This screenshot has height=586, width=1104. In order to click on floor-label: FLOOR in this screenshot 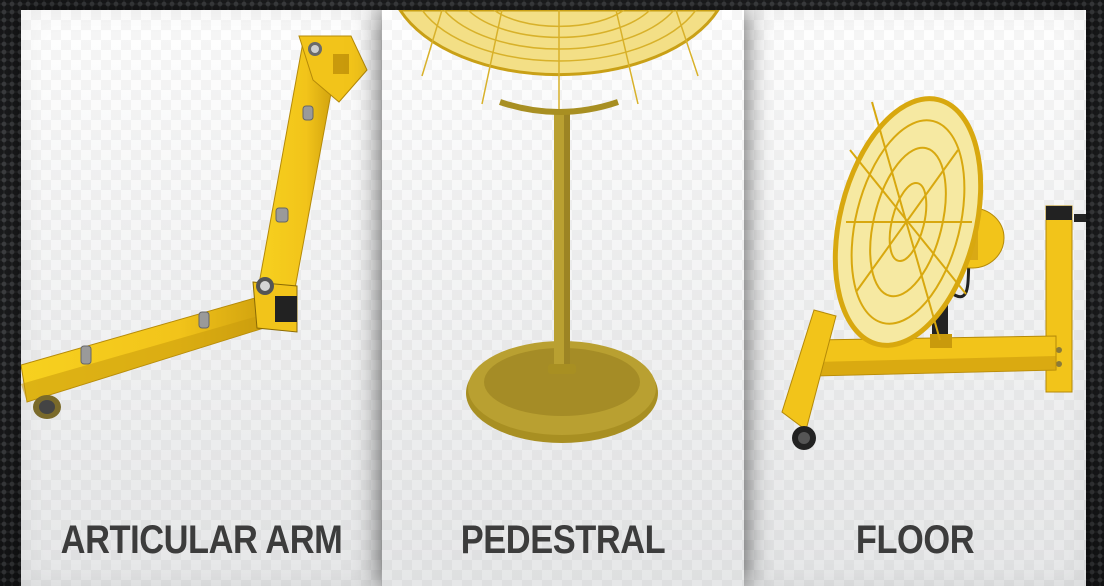, I will do `click(915, 540)`.